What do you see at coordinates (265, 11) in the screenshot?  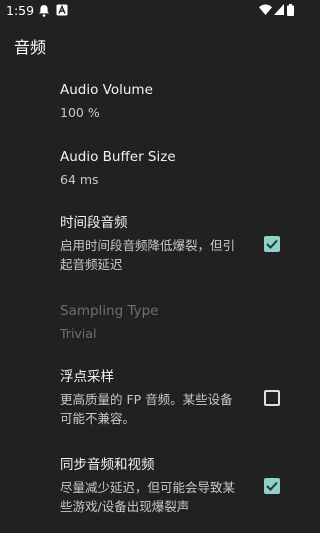 I see `wifi-icon` at bounding box center [265, 11].